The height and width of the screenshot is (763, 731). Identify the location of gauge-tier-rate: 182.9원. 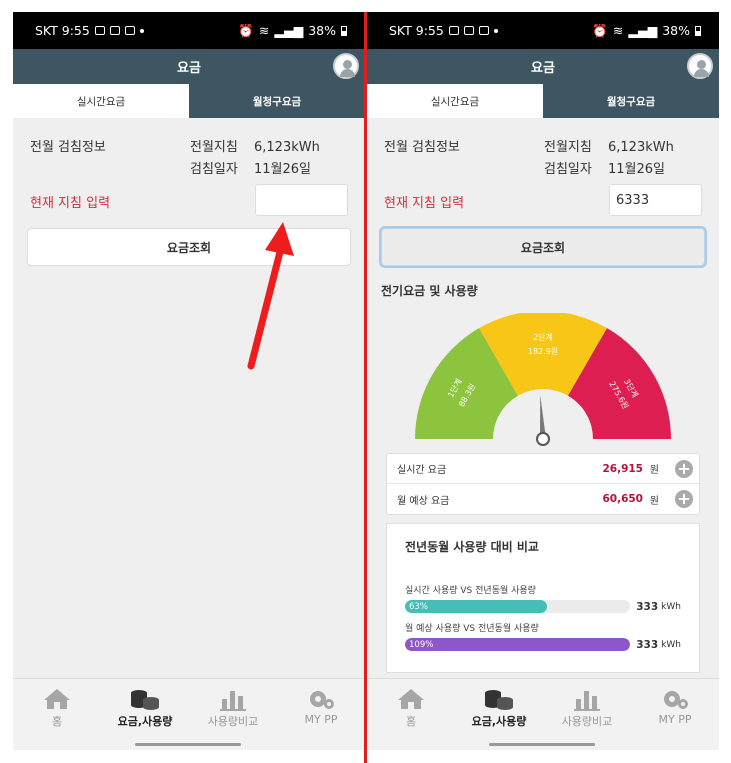
(543, 351).